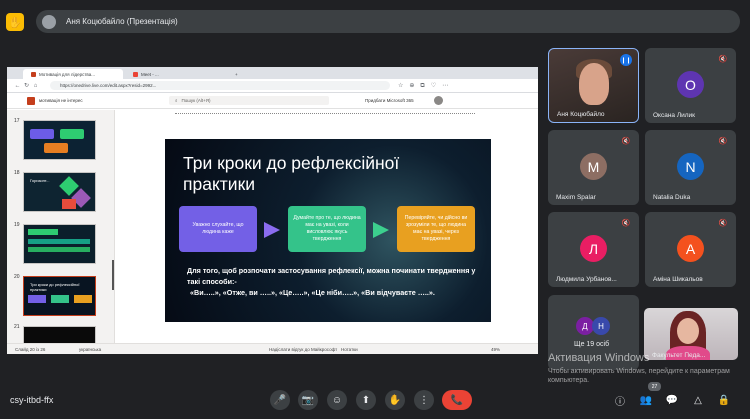 This screenshot has width=750, height=419. I want to click on participant-tile: О 🔇 Оксана Лилик, so click(690, 85).